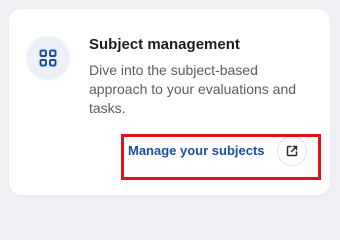 The height and width of the screenshot is (240, 340). What do you see at coordinates (164, 44) in the screenshot?
I see `card-title: Subject management` at bounding box center [164, 44].